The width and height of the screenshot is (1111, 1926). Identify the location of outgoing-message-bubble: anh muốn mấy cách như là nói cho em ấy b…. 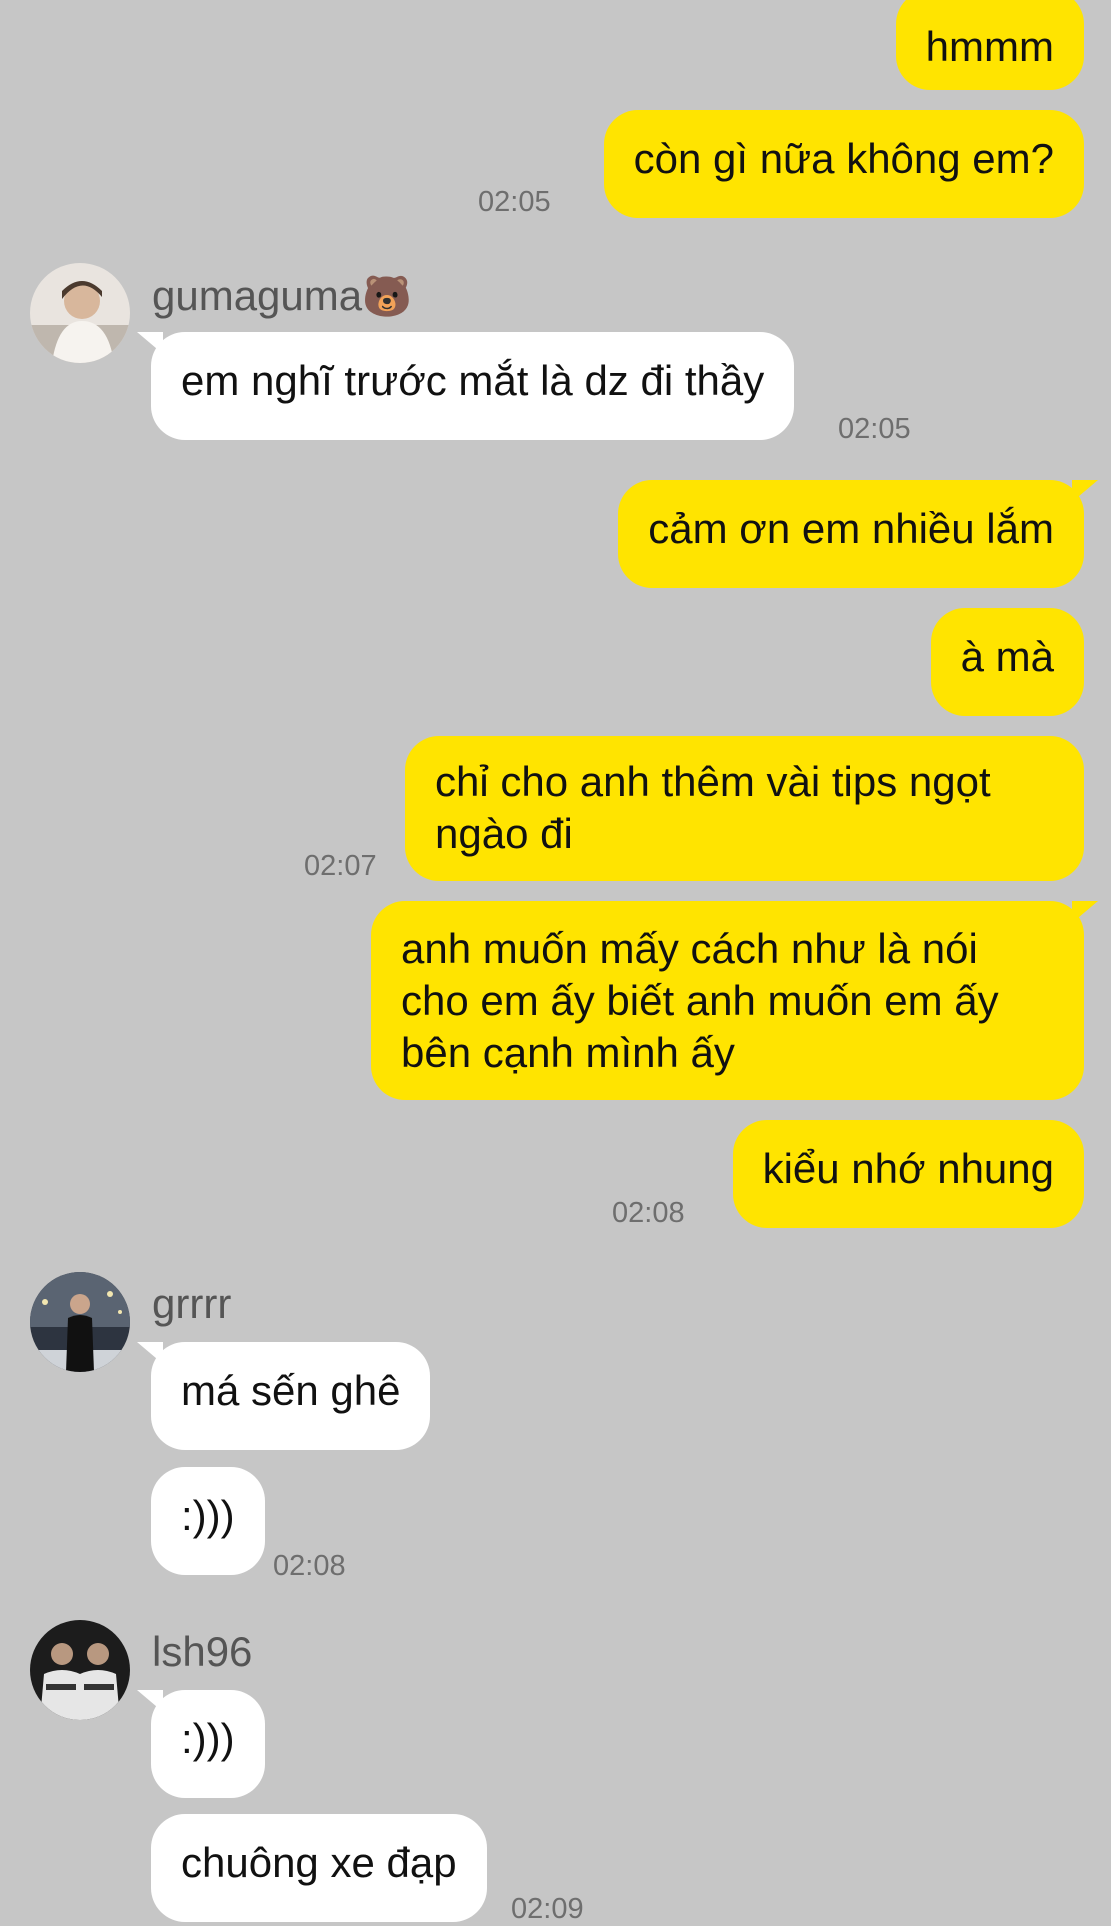
(734, 1000).